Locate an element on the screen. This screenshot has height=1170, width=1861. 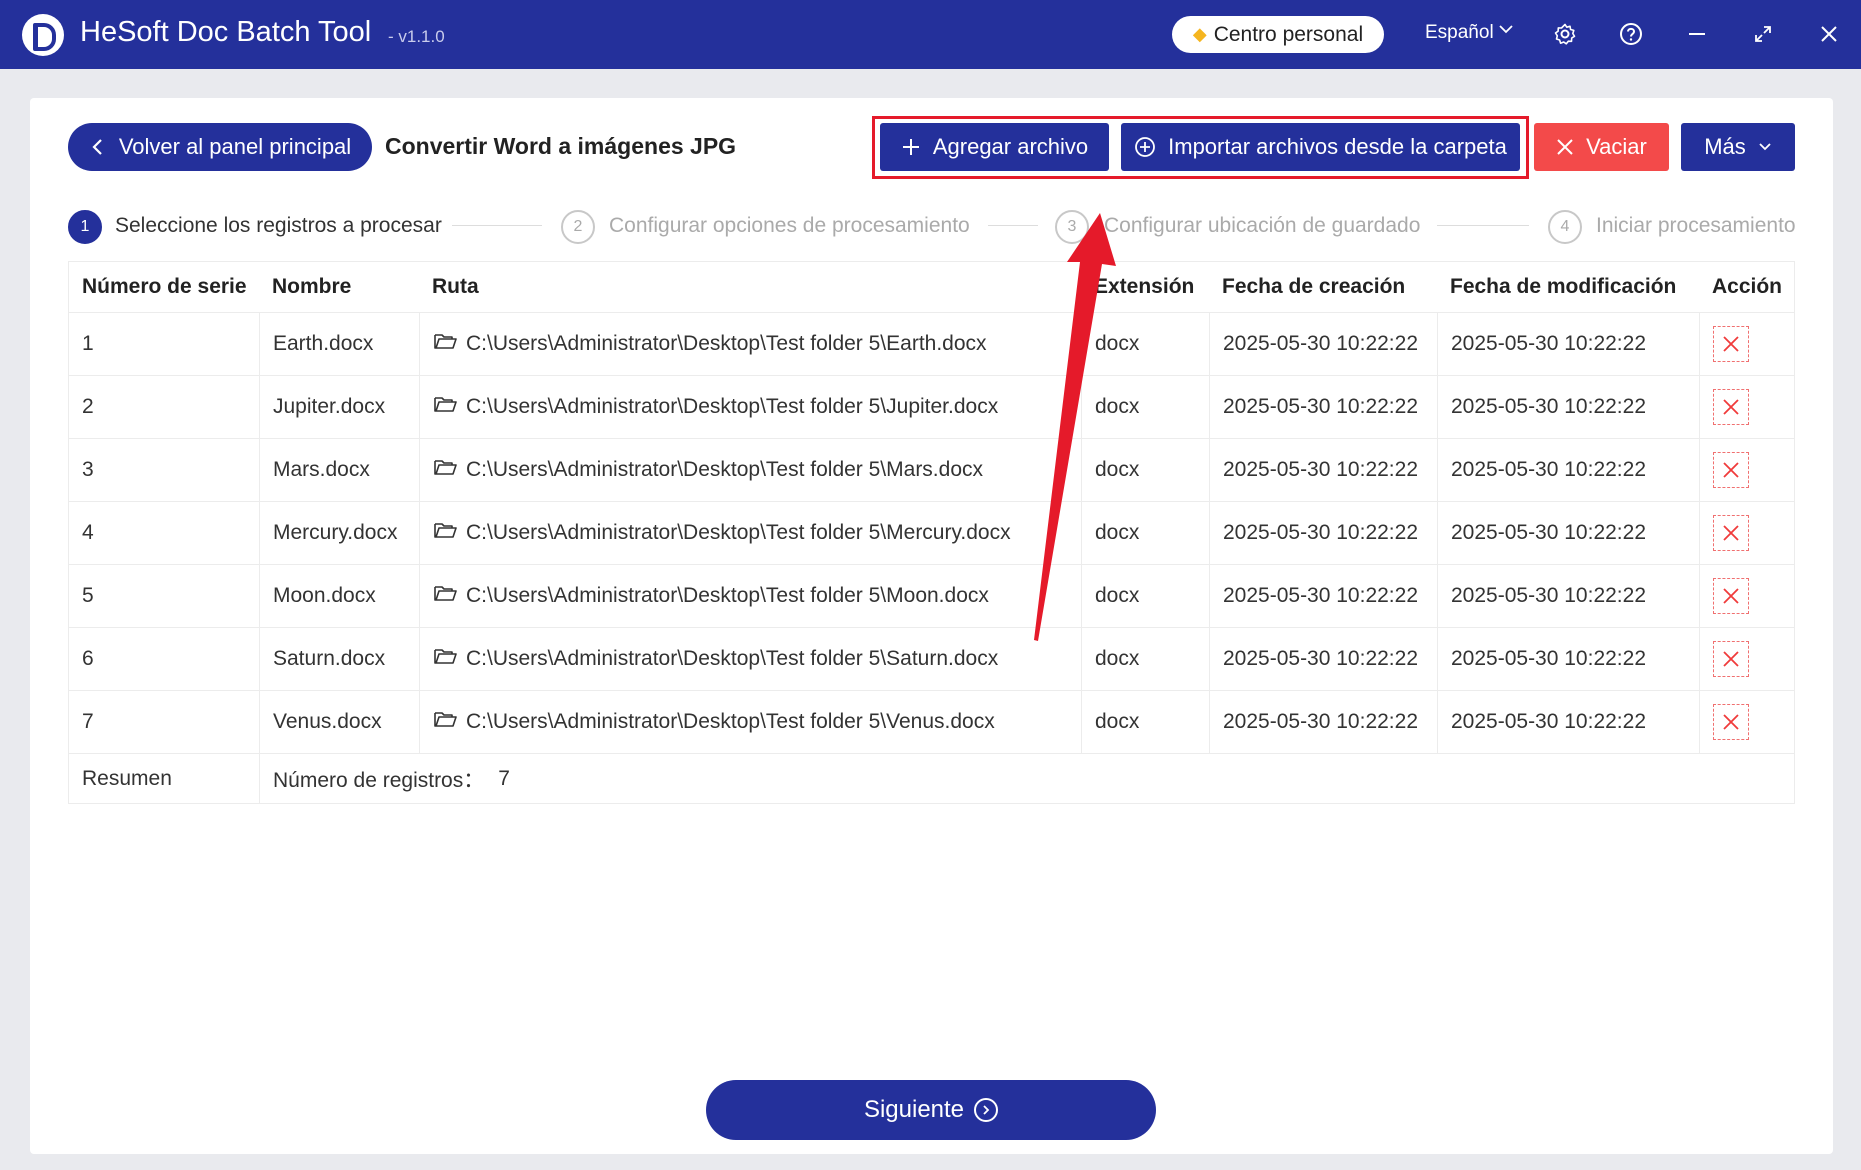
header-modified: Fecha de modificación is located at coordinates (1563, 286).